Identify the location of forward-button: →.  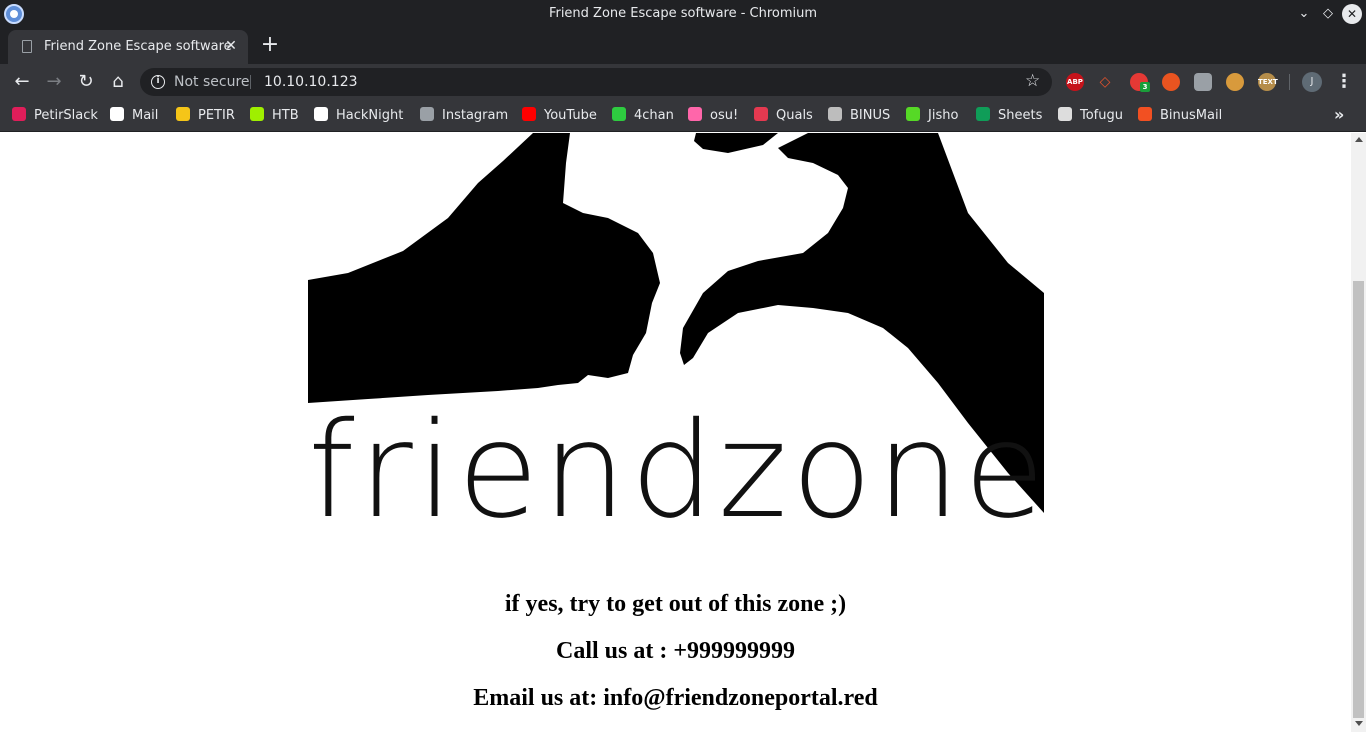
(54, 82).